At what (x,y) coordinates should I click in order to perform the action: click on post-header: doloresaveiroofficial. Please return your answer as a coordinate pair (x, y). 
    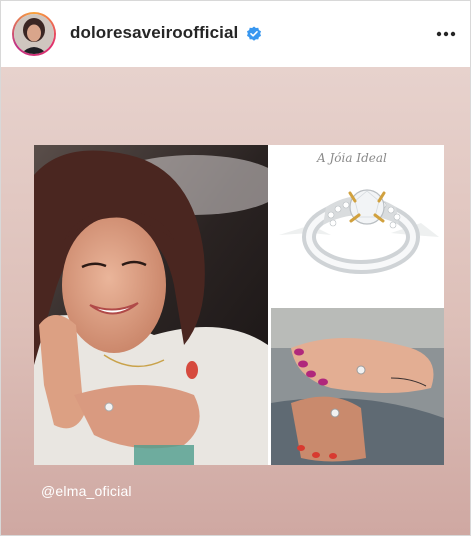
    Looking at the image, I should click on (235, 34).